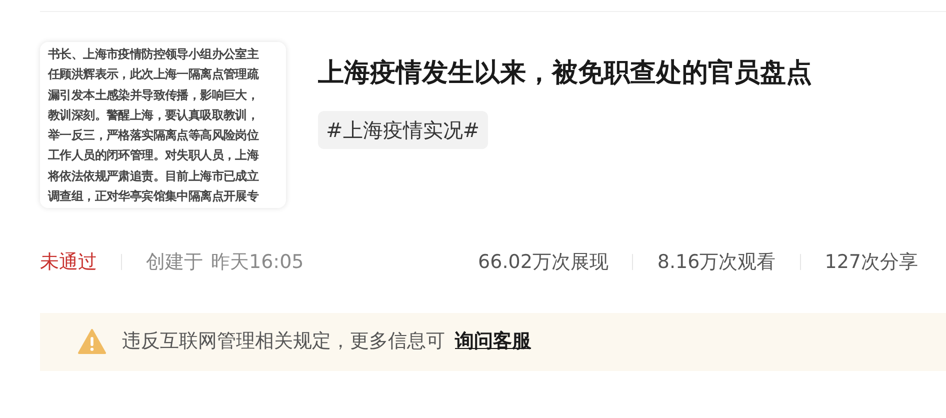 The image size is (946, 418). I want to click on thumbnail-text-line: 书长、上海市疫情防控领导小组办公室主, so click(154, 54).